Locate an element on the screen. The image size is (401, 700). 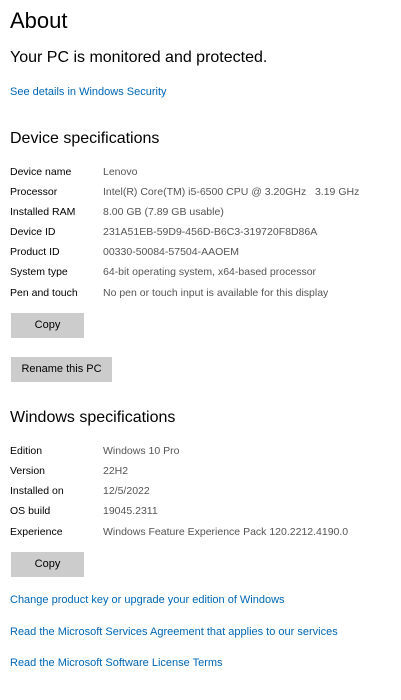
spec-value: 8.00 GB (7.89 GB usable) is located at coordinates (163, 212).